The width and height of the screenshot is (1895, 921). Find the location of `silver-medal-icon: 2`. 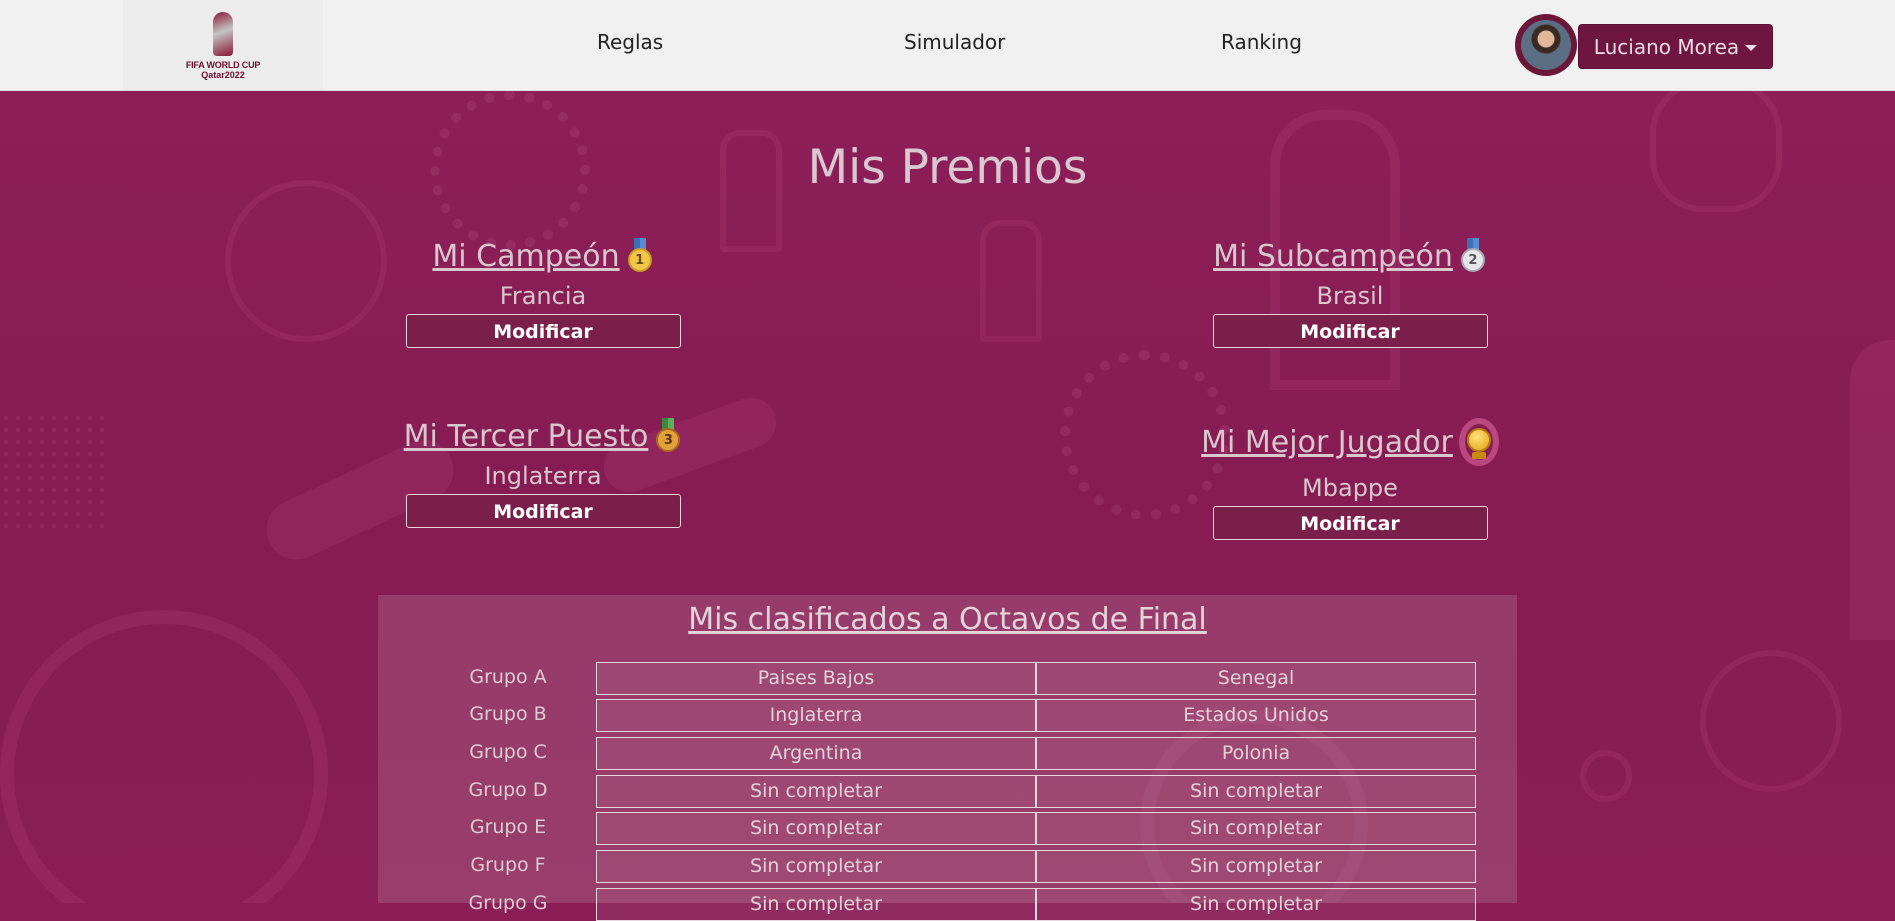

silver-medal-icon: 2 is located at coordinates (1473, 256).